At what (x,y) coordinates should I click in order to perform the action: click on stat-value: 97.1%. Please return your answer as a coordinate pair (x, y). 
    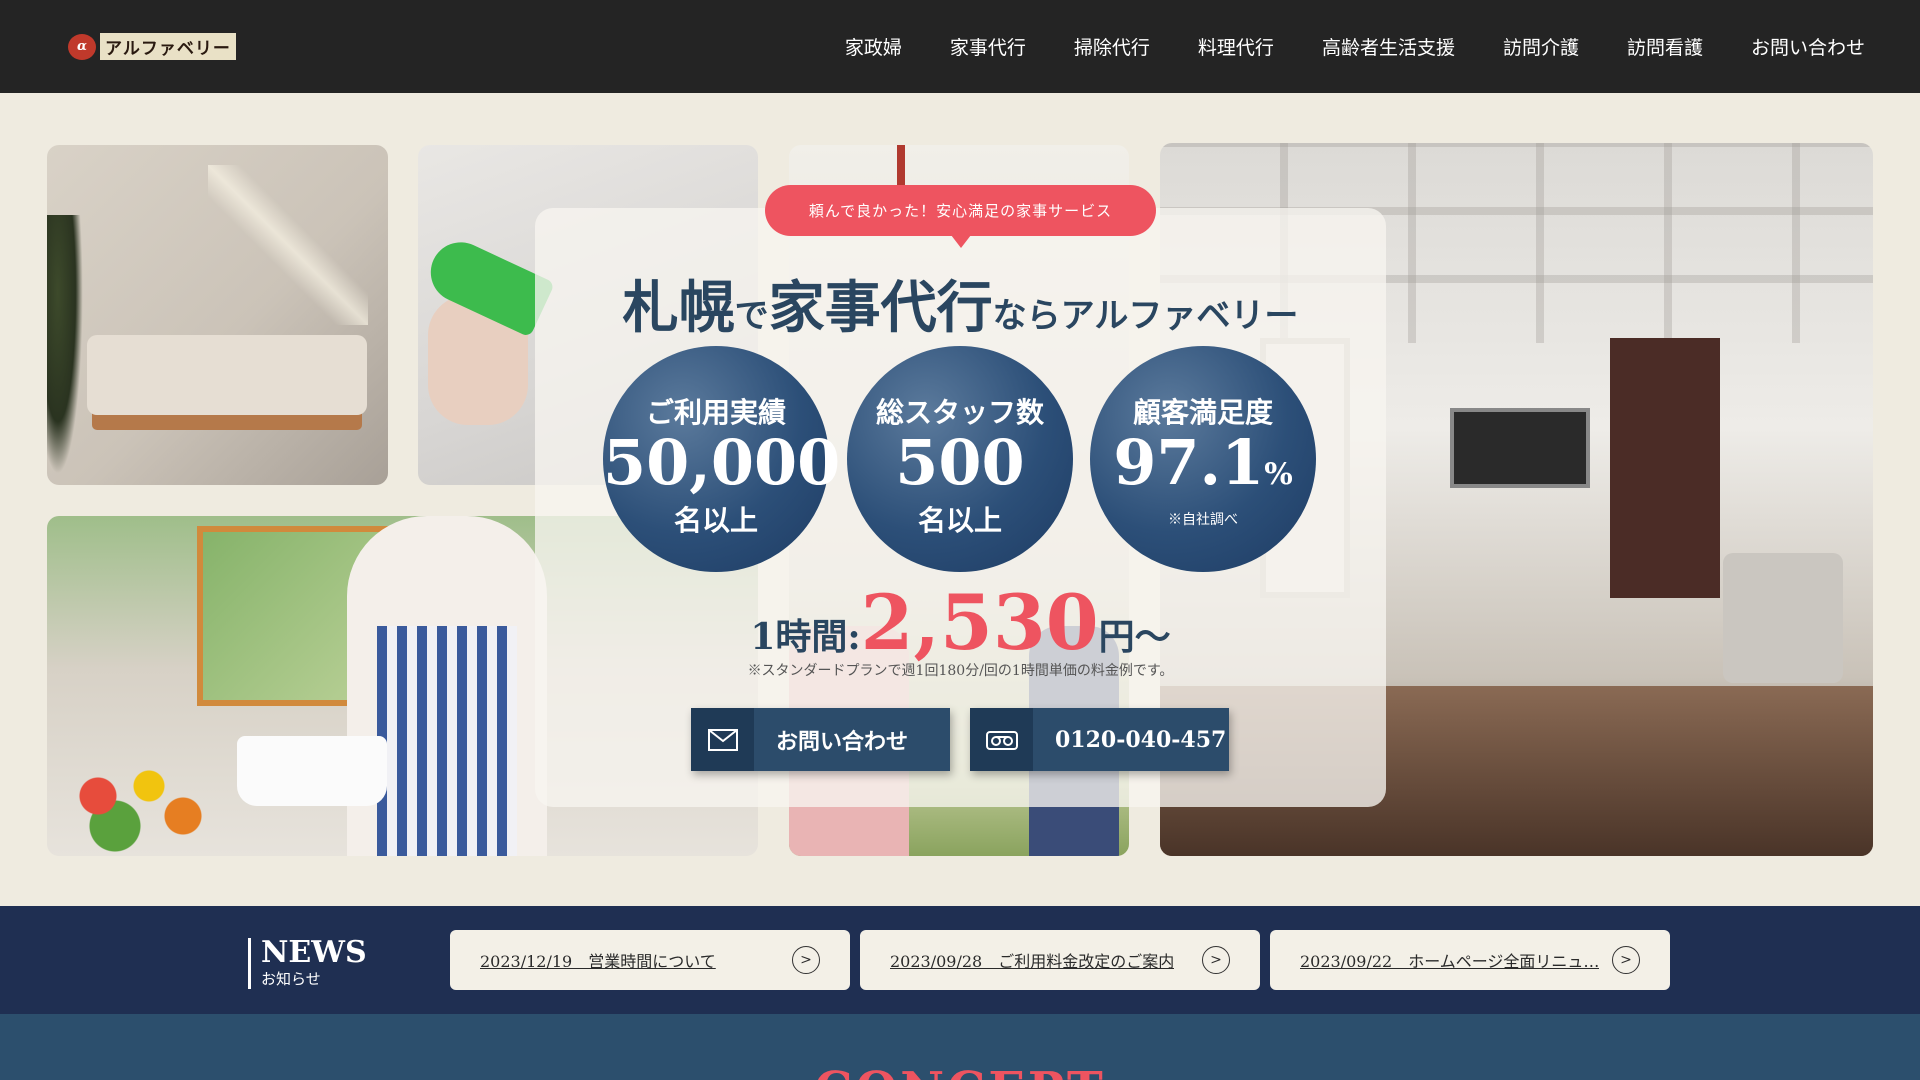
    Looking at the image, I should click on (1203, 462).